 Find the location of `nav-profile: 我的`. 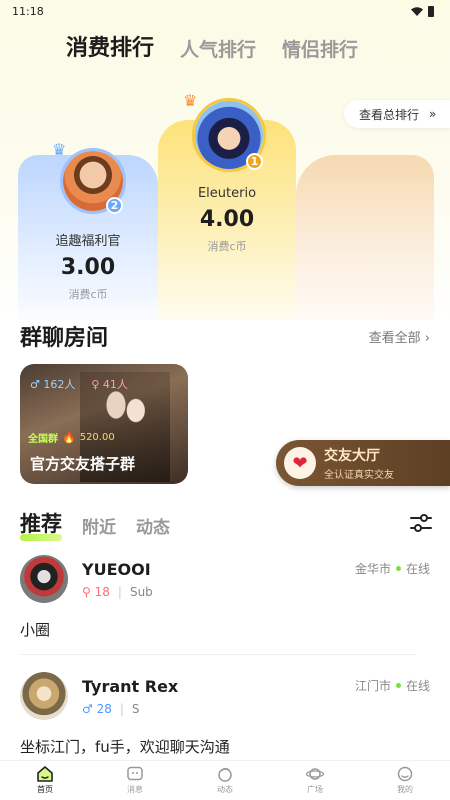

nav-profile: 我的 is located at coordinates (405, 780).